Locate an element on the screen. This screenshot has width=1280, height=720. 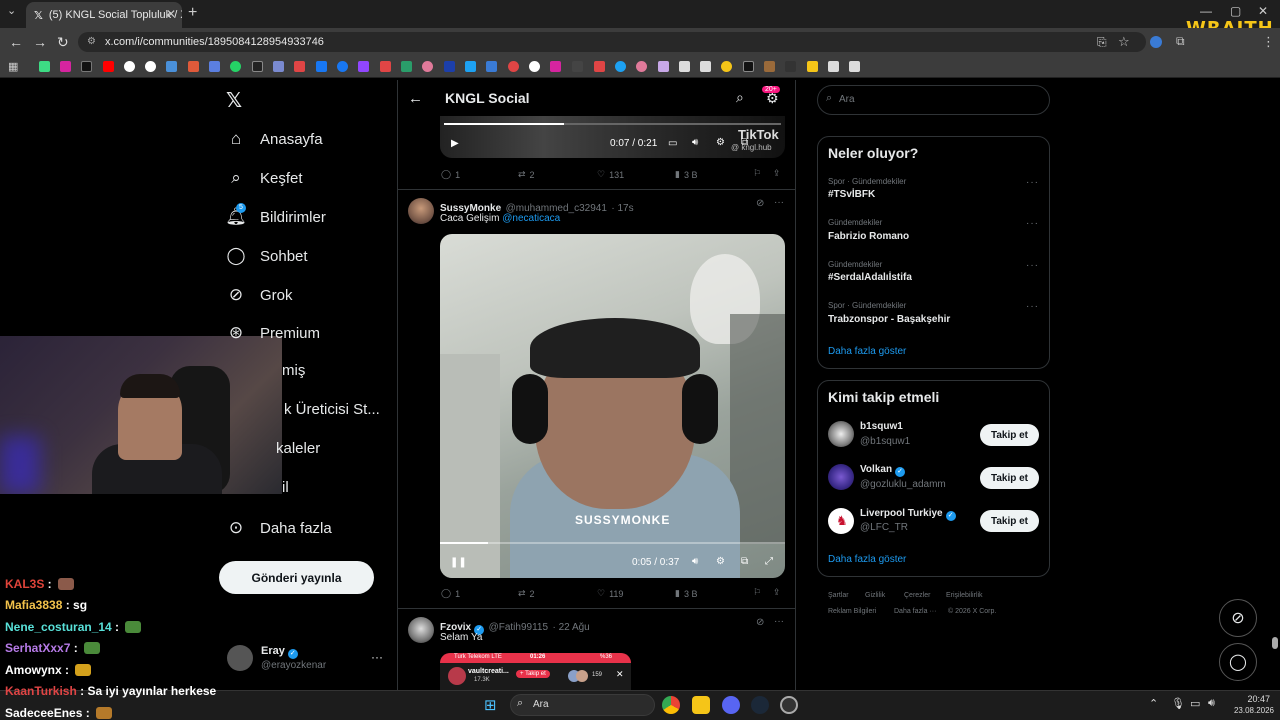
extension-icon is located at coordinates (1156, 42).